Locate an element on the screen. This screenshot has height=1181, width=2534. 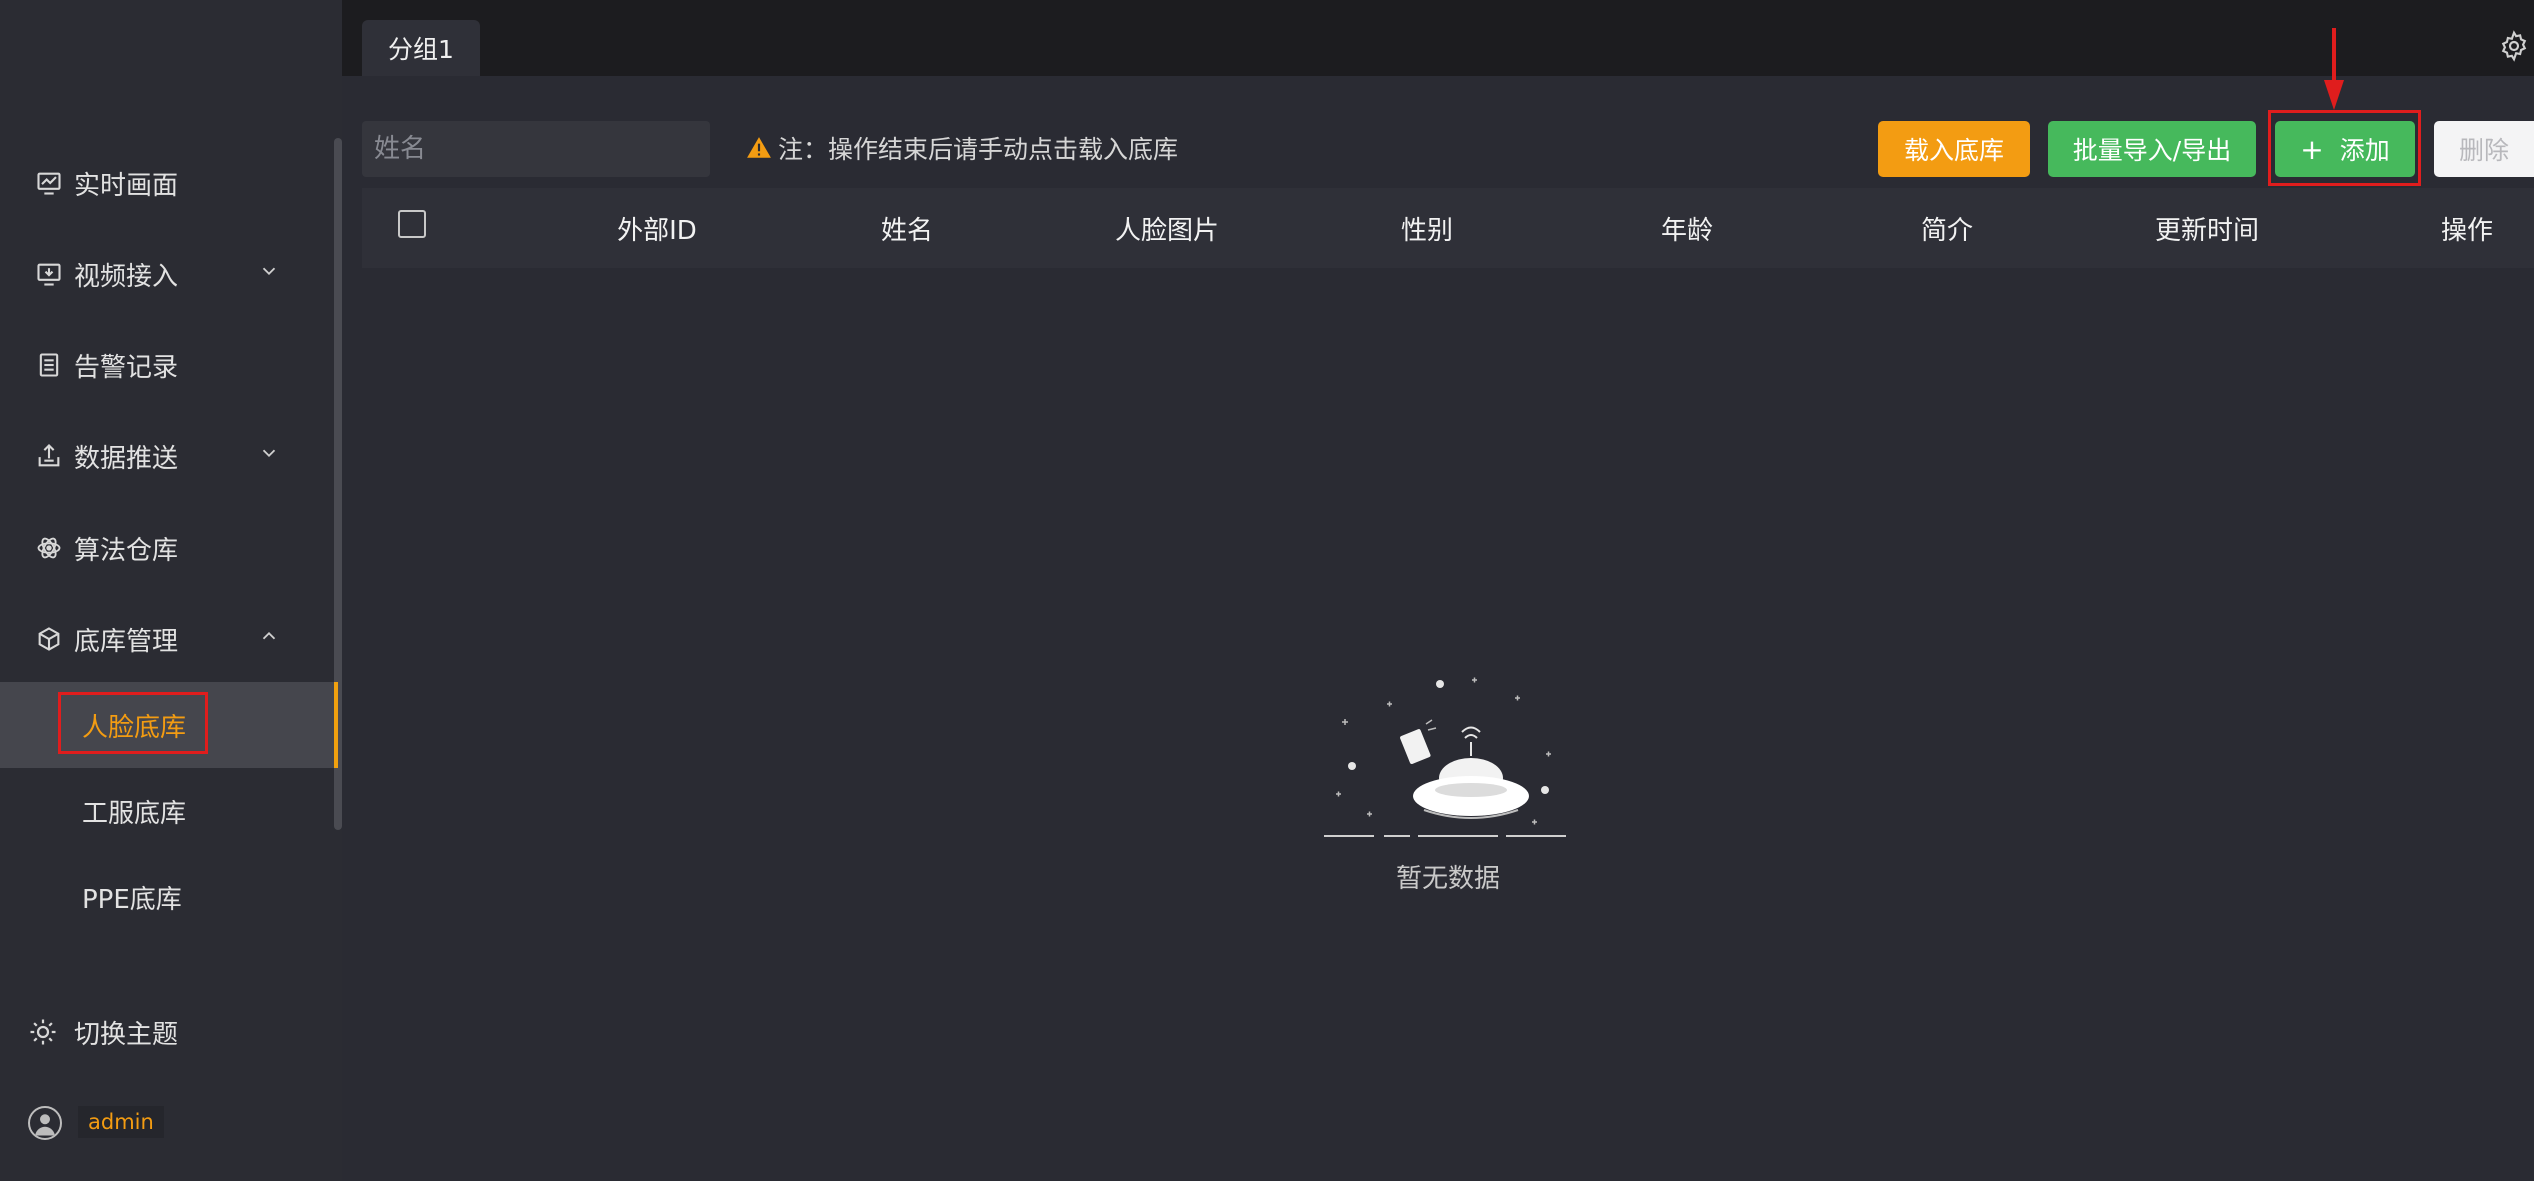
sidebar-subitem-label: 工服底库 is located at coordinates (134, 813).